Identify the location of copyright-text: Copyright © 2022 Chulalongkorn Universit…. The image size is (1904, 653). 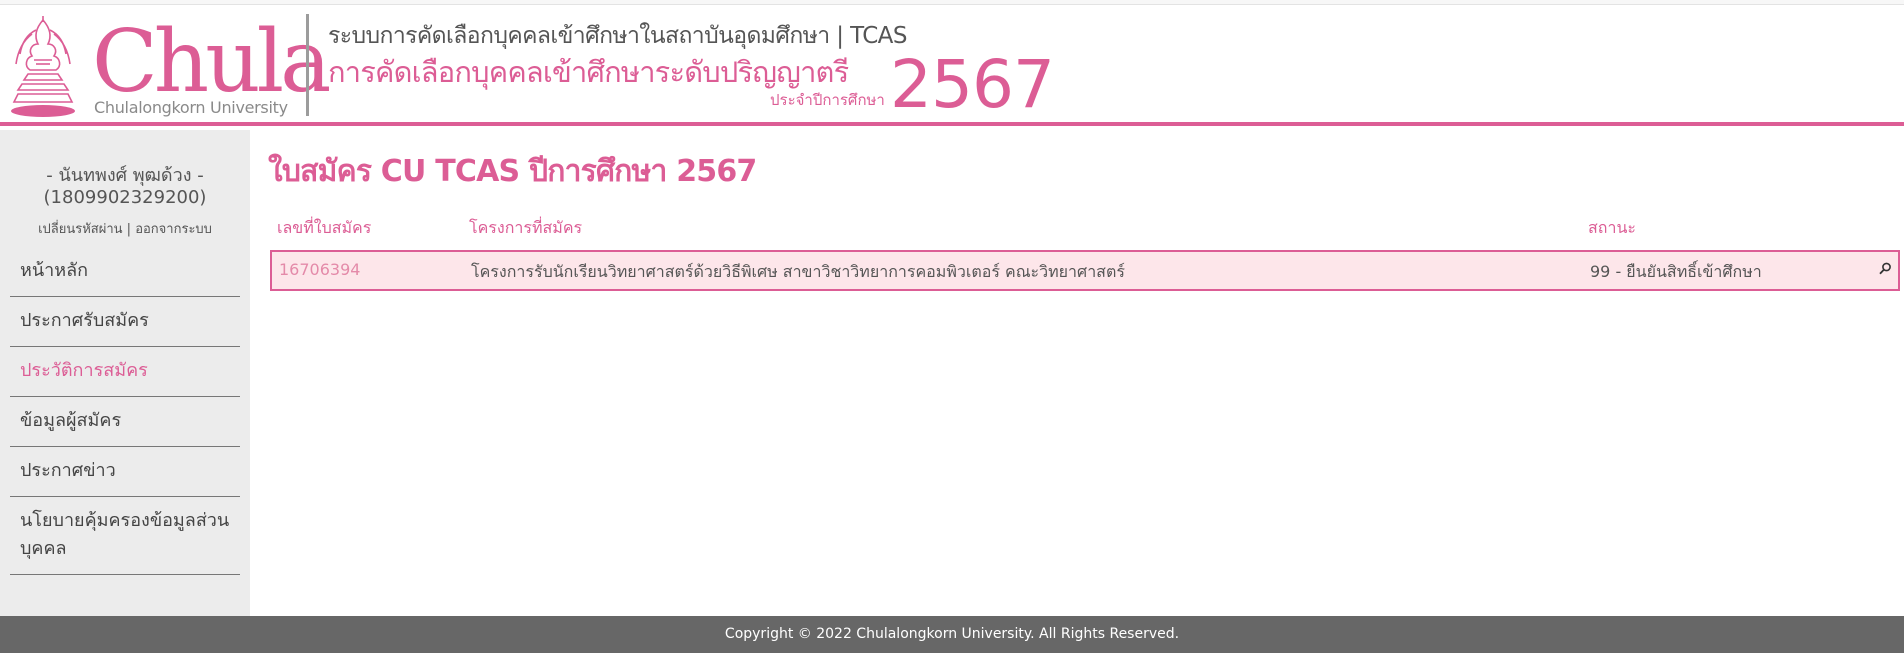
(952, 634).